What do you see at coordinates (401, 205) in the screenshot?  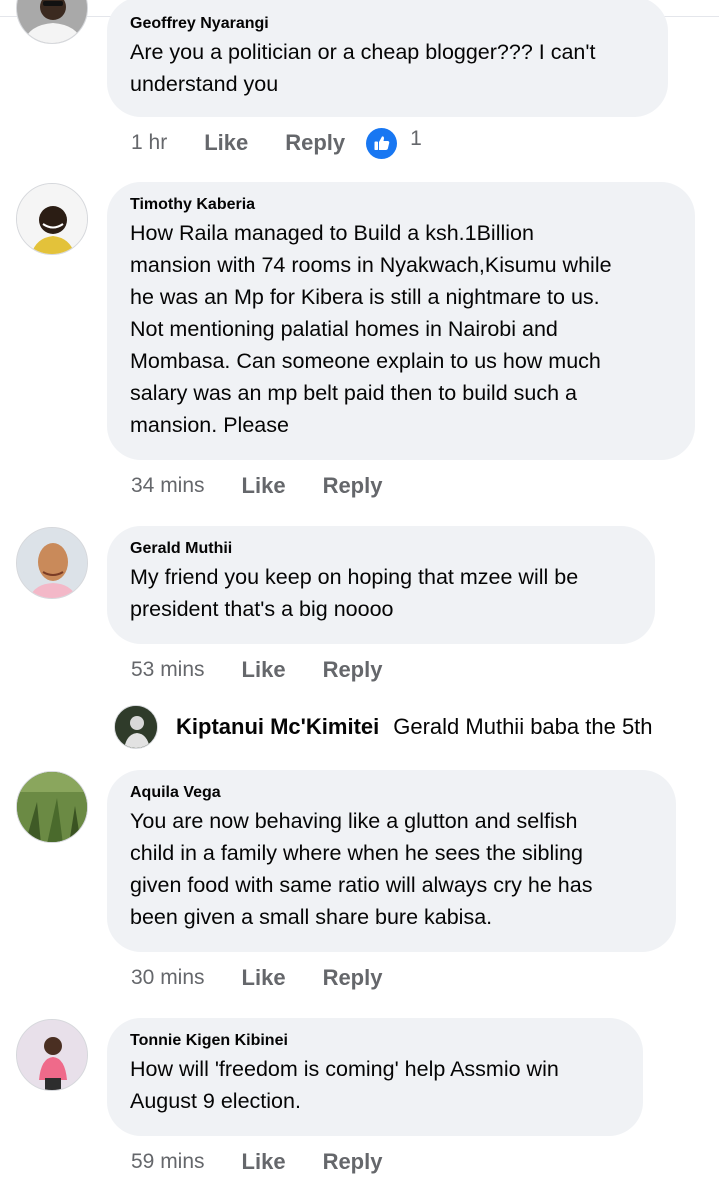 I see `commenter-name: Timothy Kaberia` at bounding box center [401, 205].